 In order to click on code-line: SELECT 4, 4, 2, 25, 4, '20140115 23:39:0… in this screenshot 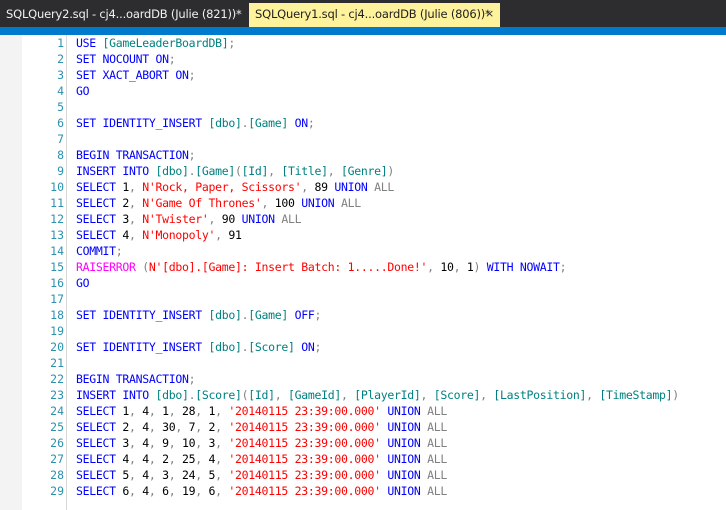, I will do `click(377, 459)`.